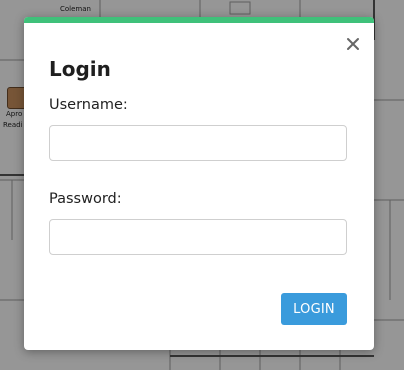 The height and width of the screenshot is (370, 404). Describe the element at coordinates (198, 237) in the screenshot. I see `password-input` at that location.